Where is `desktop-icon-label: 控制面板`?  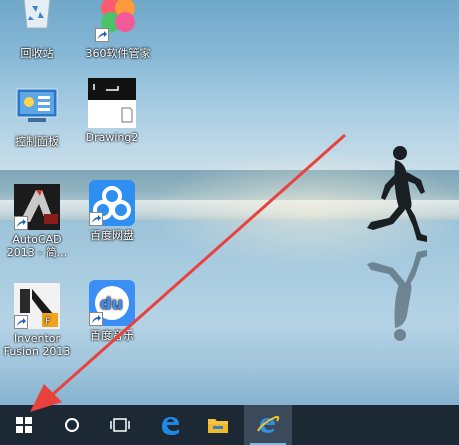
desktop-icon-label: 控制面板 is located at coordinates (37, 141).